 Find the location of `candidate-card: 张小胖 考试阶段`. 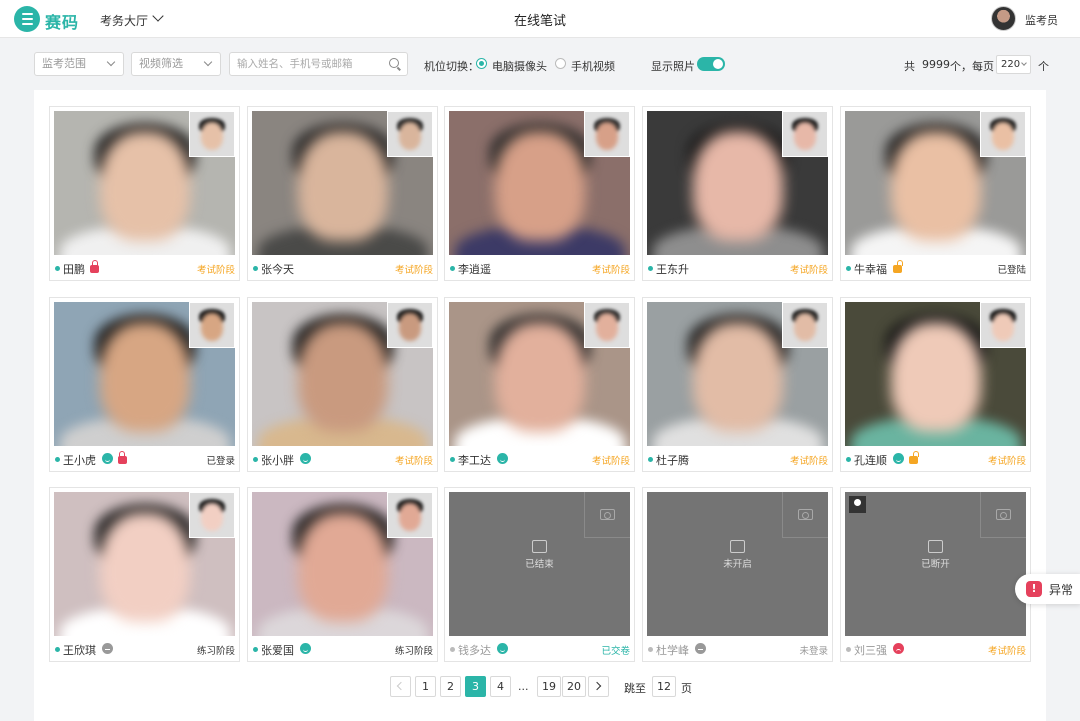

candidate-card: 张小胖 考试阶段 is located at coordinates (342, 384).